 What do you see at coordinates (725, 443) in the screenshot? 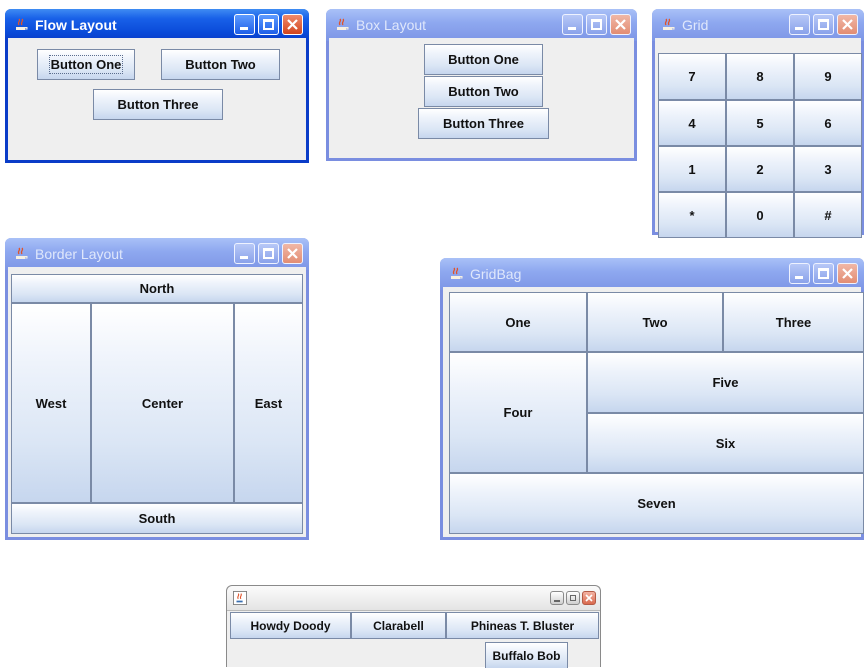
I see `six-button: Six` at bounding box center [725, 443].